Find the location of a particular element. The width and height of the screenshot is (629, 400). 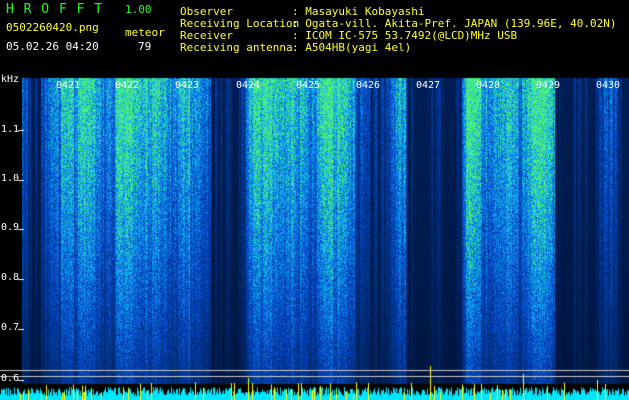

time-tick-0422: 0422 is located at coordinates (127, 85).